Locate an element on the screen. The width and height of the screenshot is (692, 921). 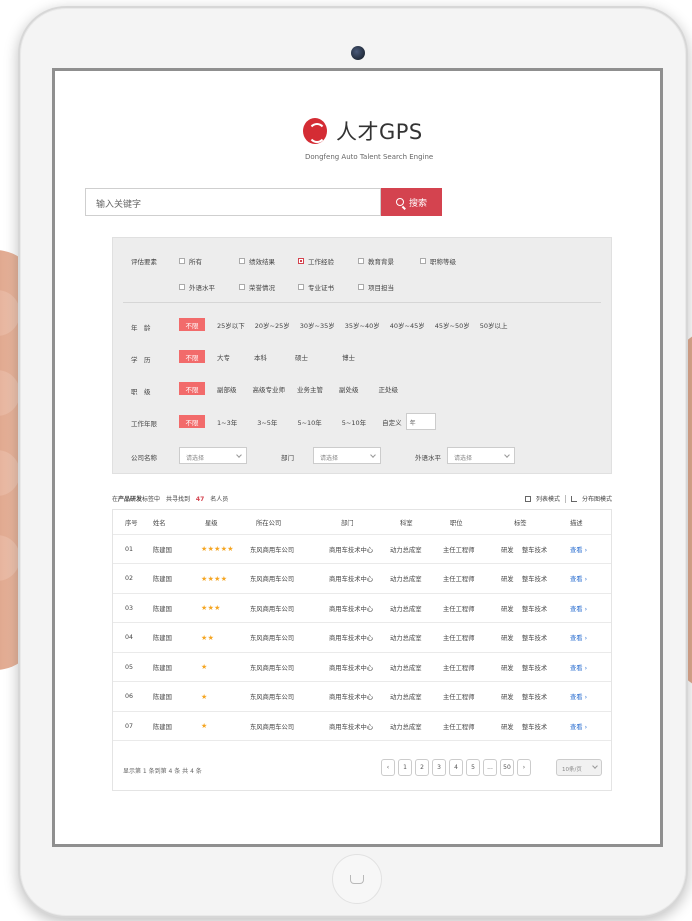
row-number: 02 is located at coordinates (129, 578).